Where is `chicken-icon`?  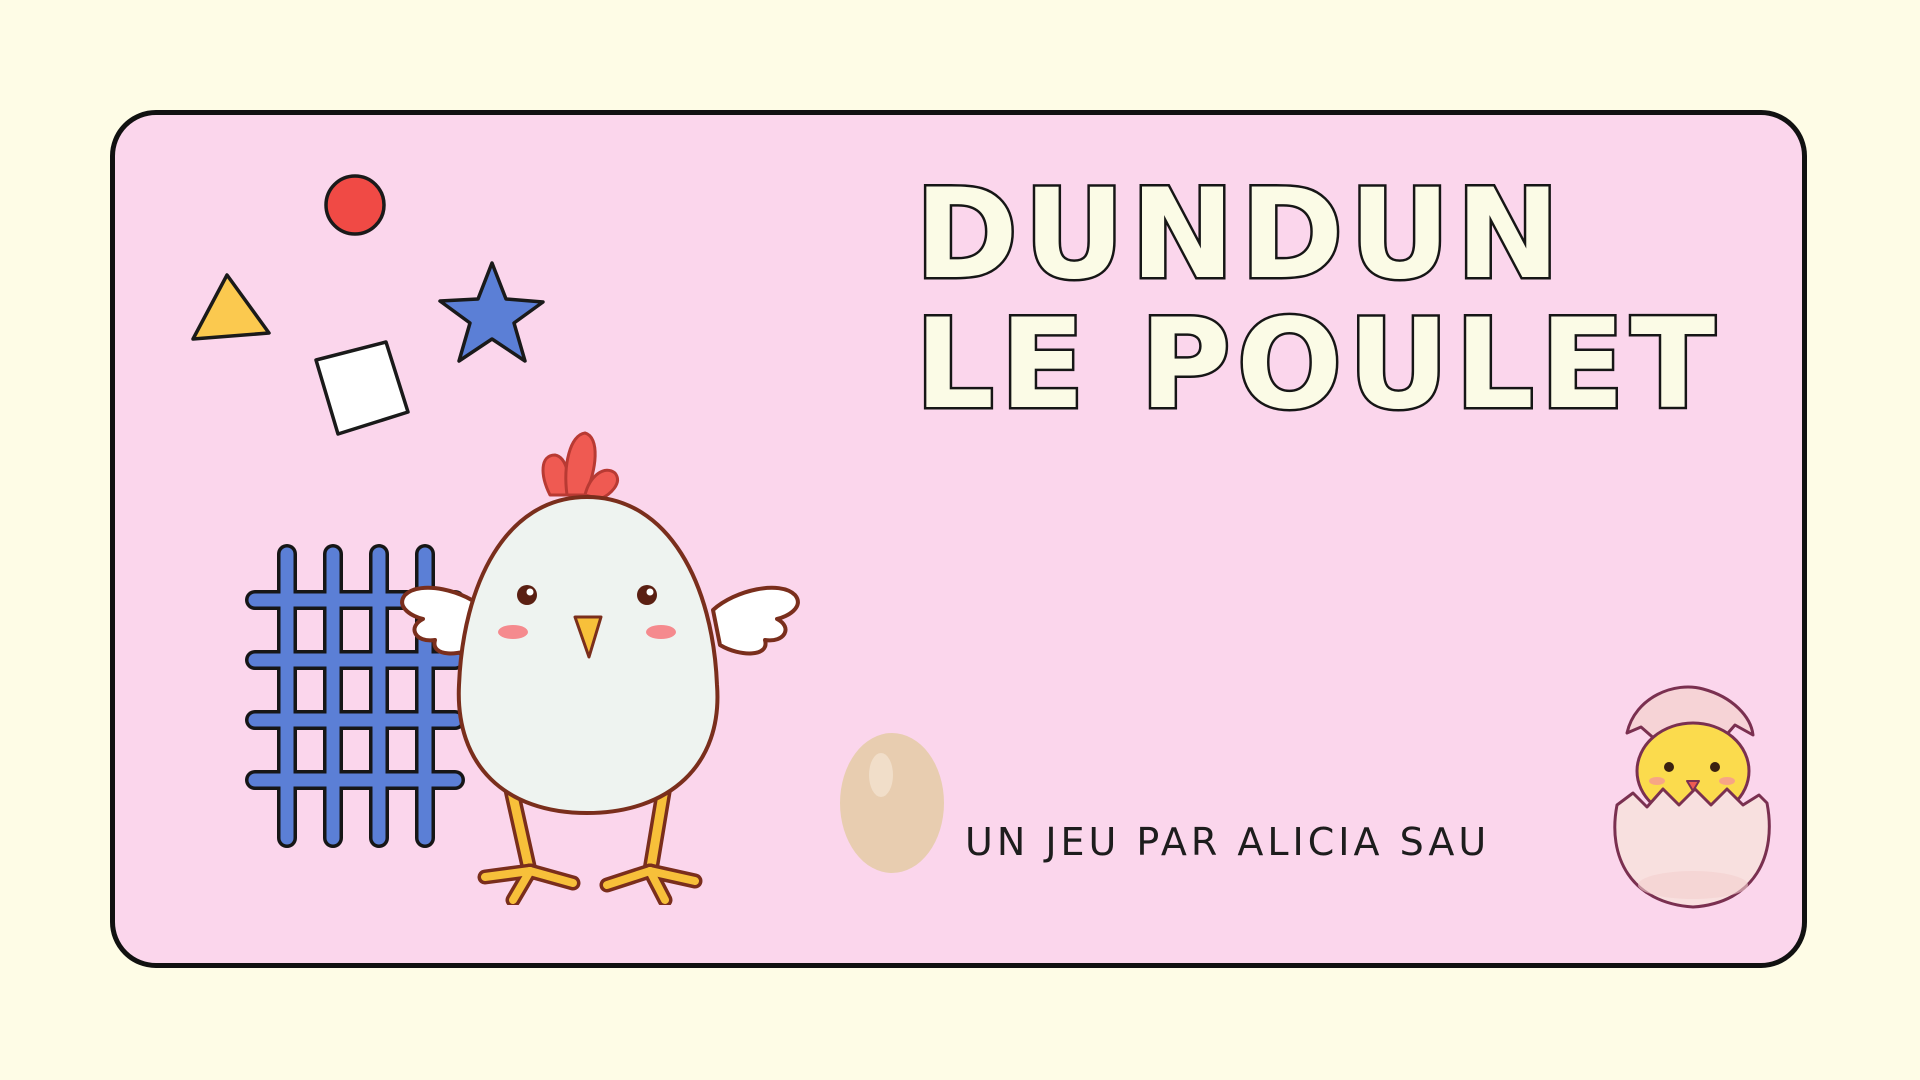 chicken-icon is located at coordinates (600, 668).